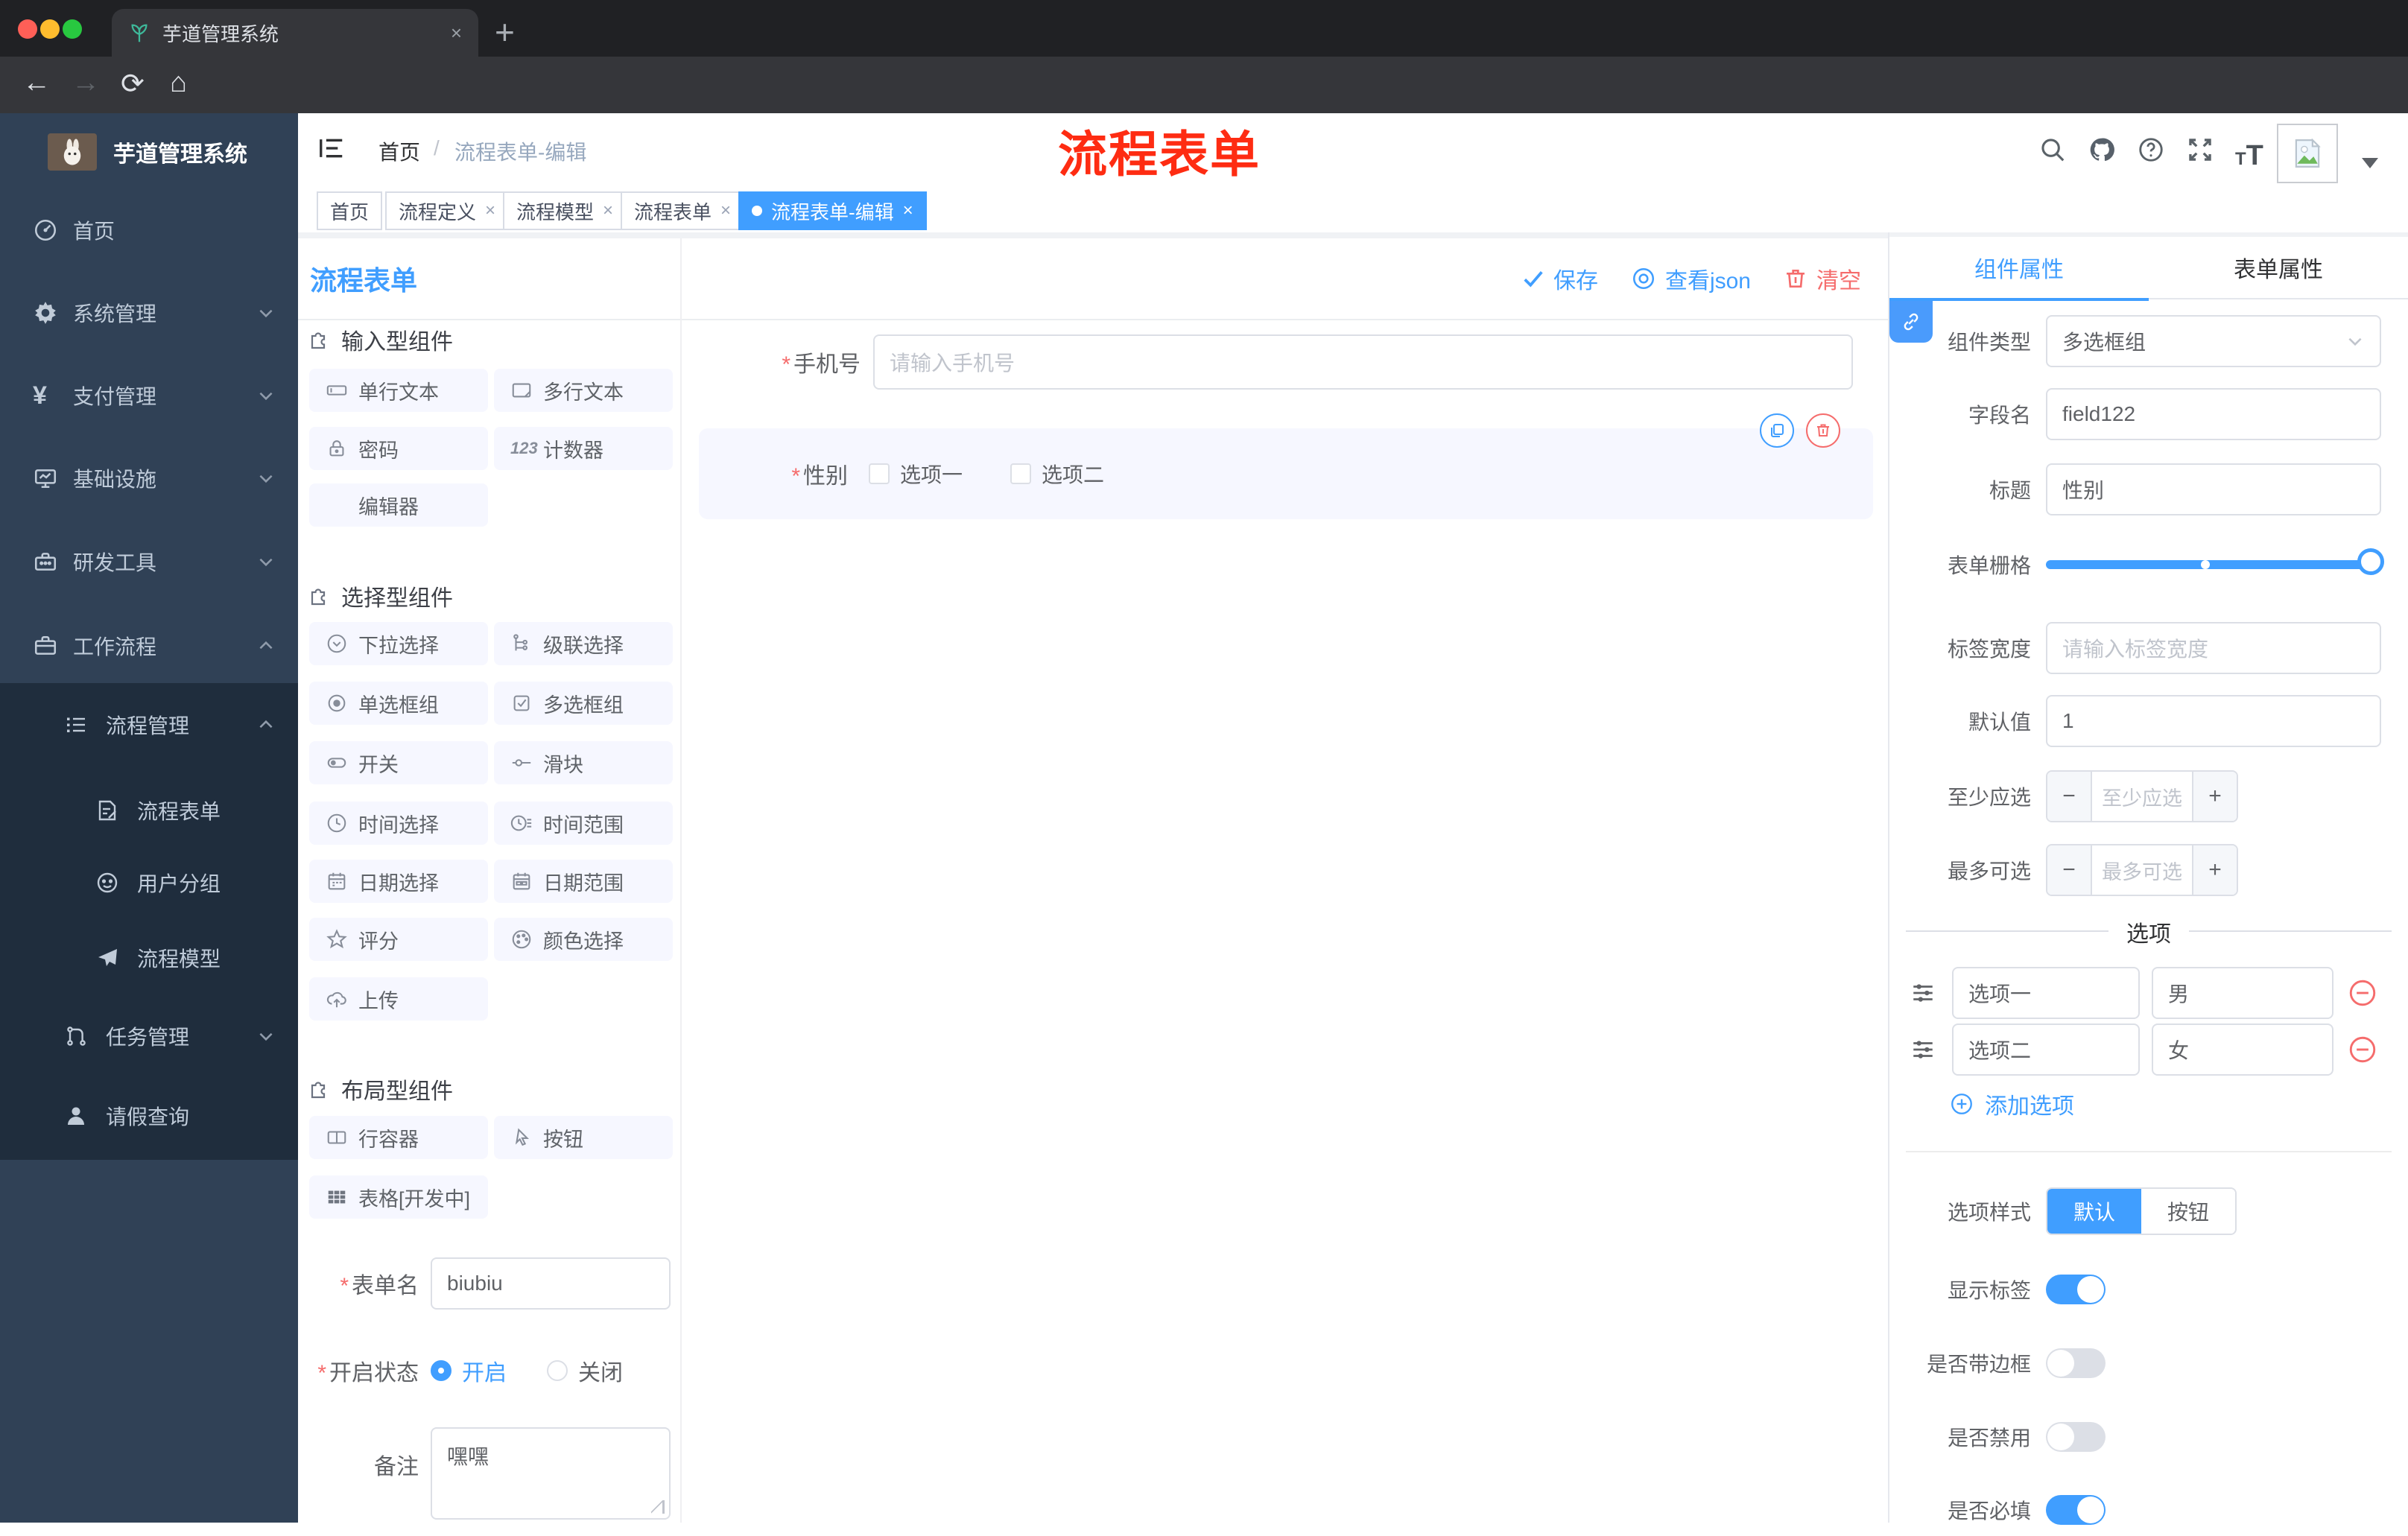 The height and width of the screenshot is (1536, 2408). I want to click on chip-counter: 123 计数器, so click(583, 448).